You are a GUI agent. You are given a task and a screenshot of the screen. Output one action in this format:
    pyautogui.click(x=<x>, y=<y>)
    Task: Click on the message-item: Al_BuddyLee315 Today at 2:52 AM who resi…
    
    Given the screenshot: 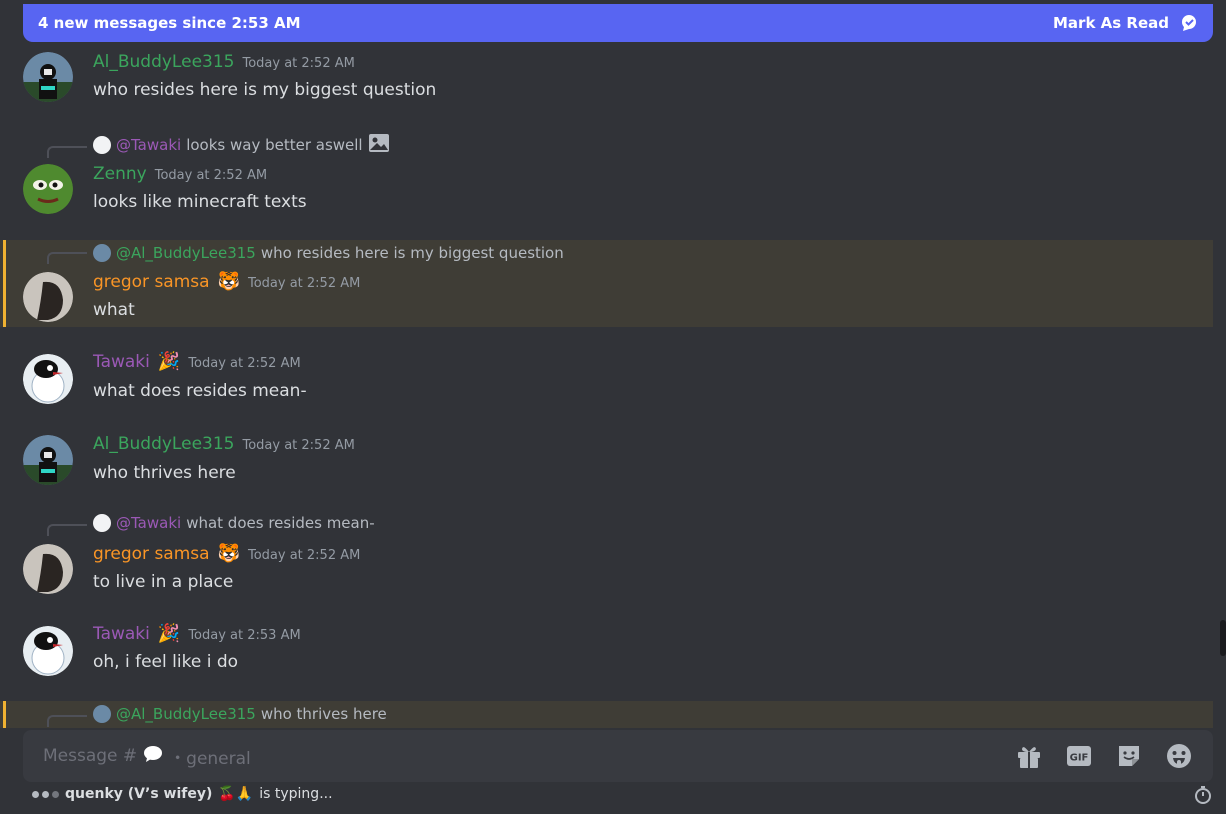 What is the action you would take?
    pyautogui.click(x=606, y=81)
    